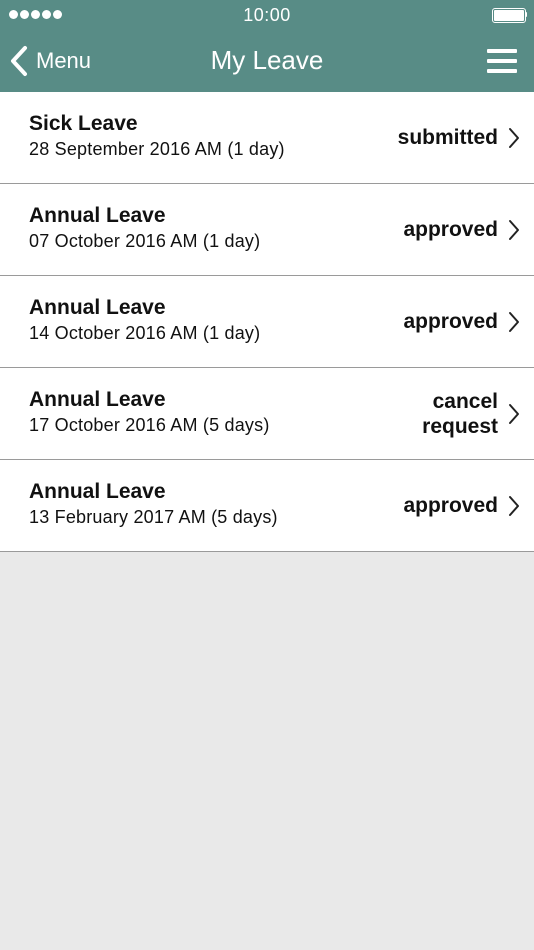  What do you see at coordinates (502, 61) in the screenshot?
I see `hamburger-menu-icon` at bounding box center [502, 61].